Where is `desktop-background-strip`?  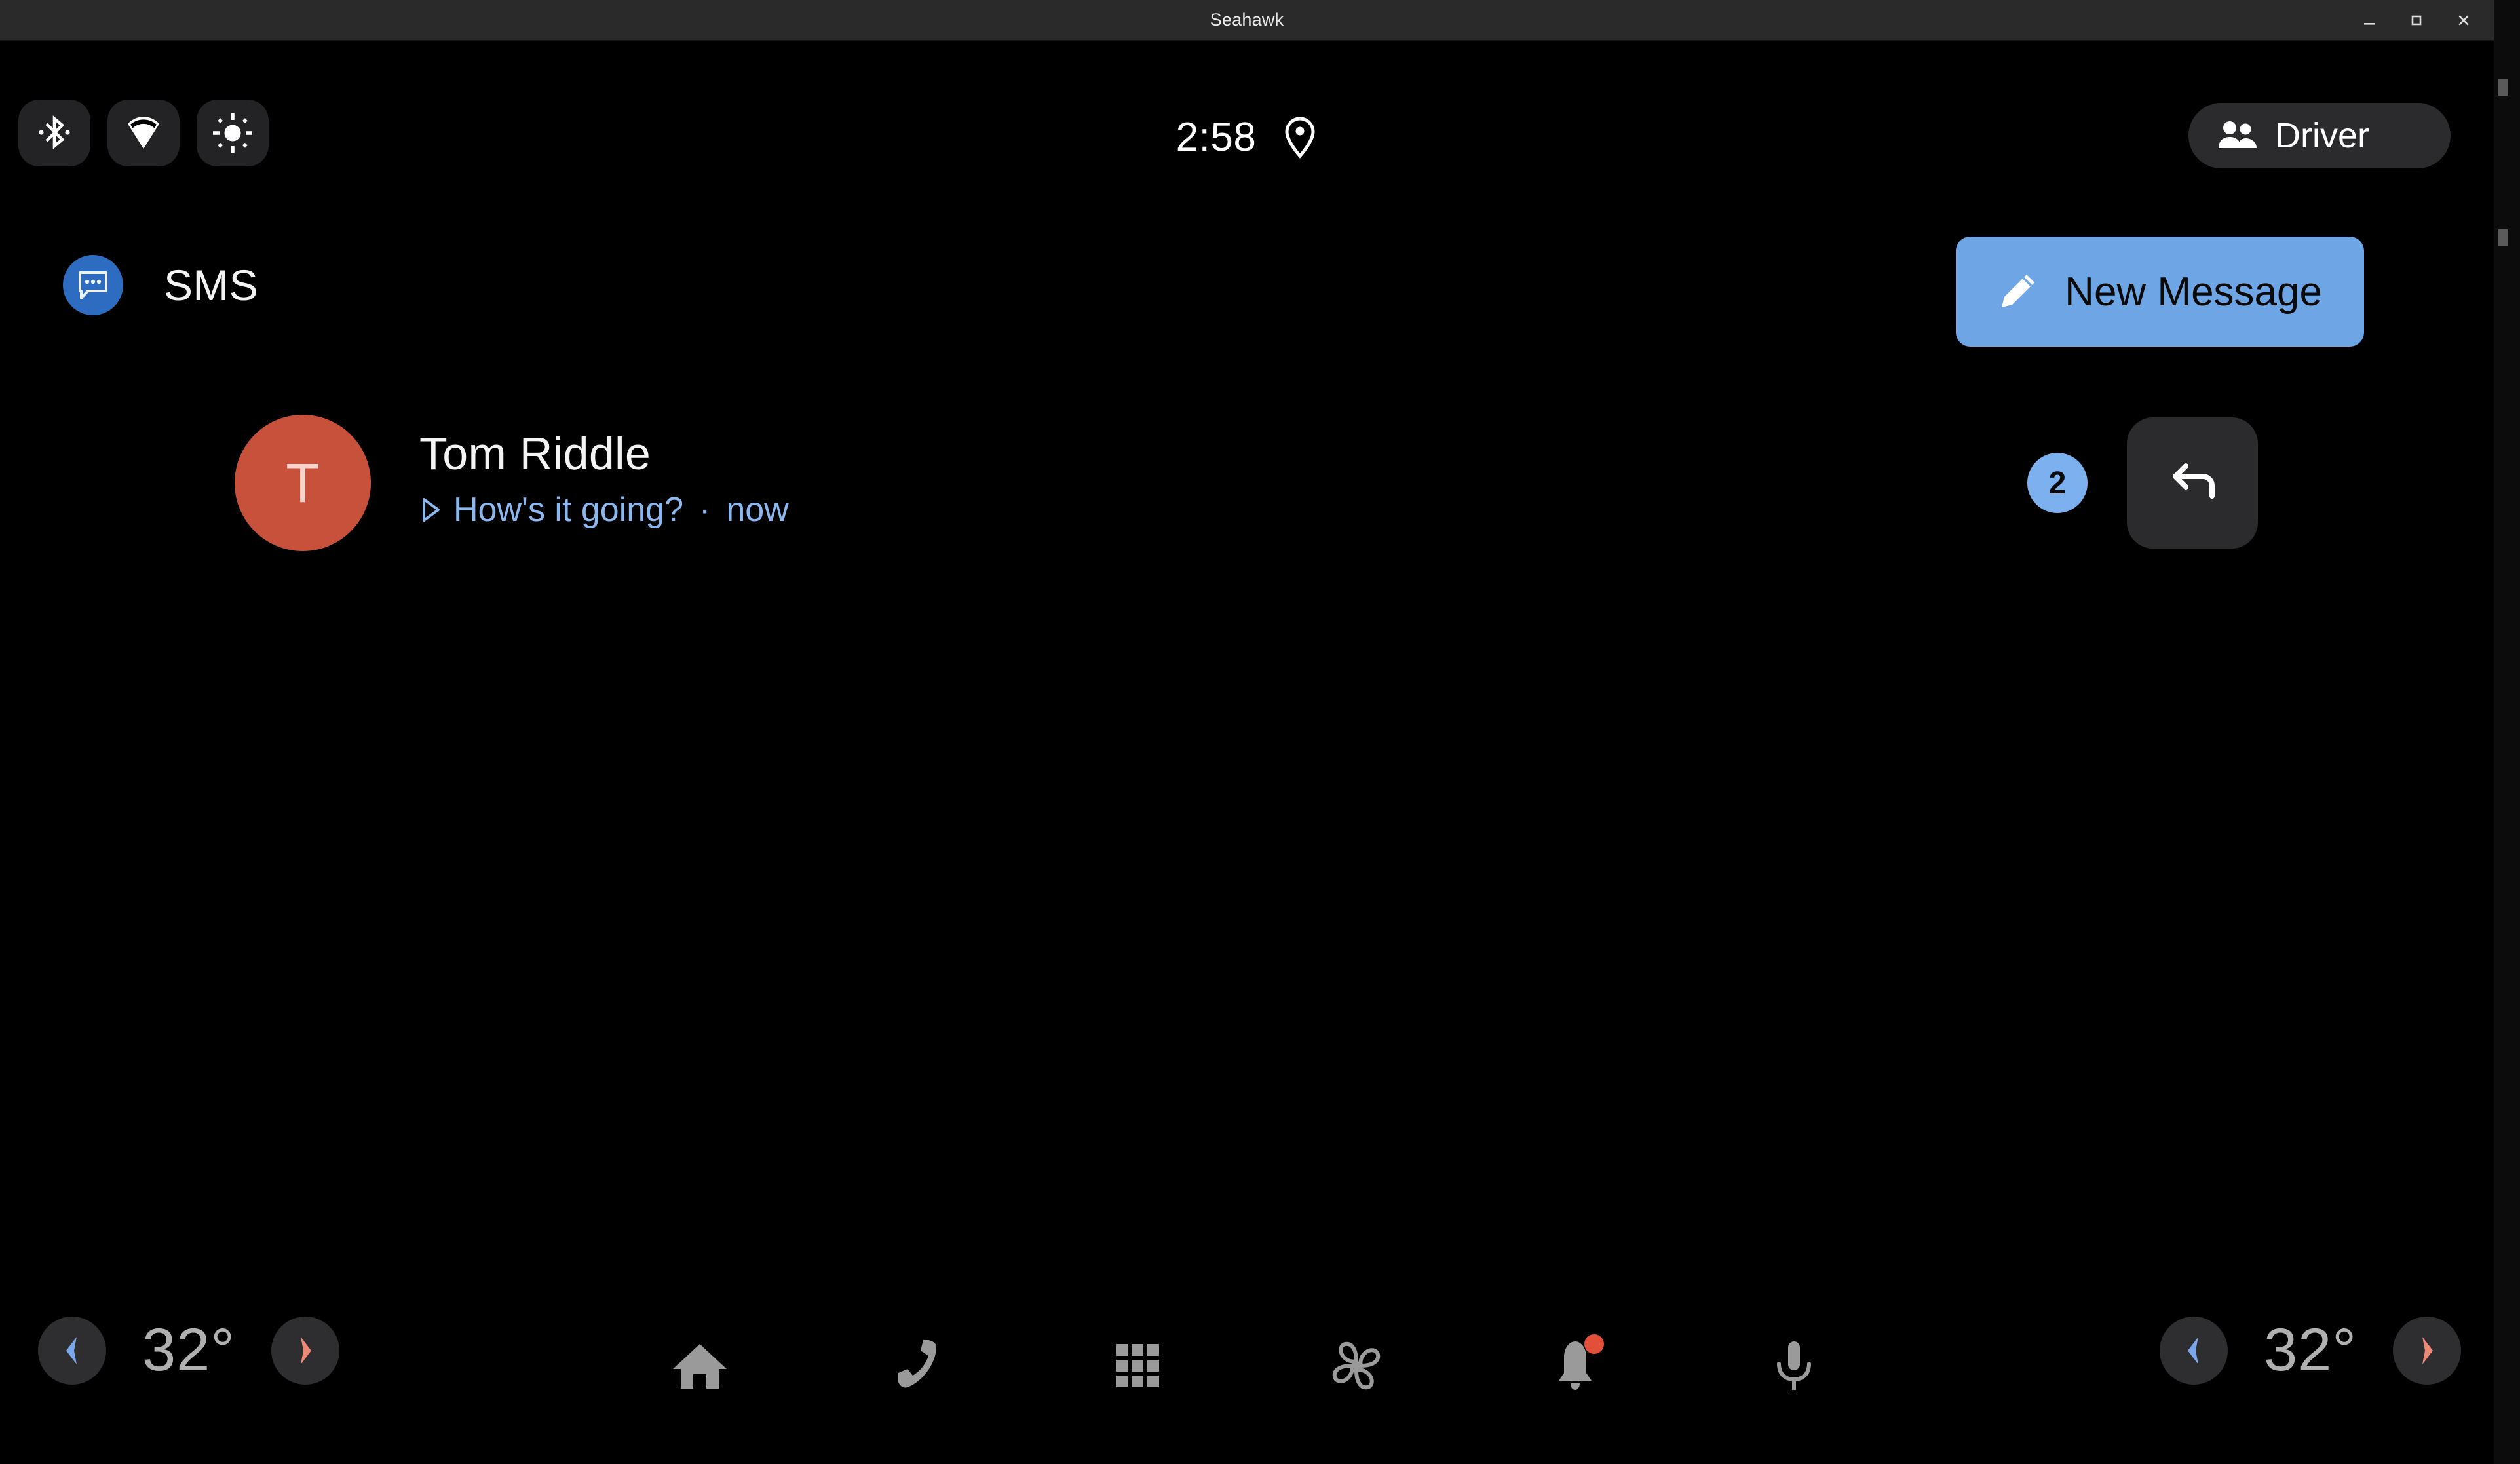
desktop-background-strip is located at coordinates (2507, 732).